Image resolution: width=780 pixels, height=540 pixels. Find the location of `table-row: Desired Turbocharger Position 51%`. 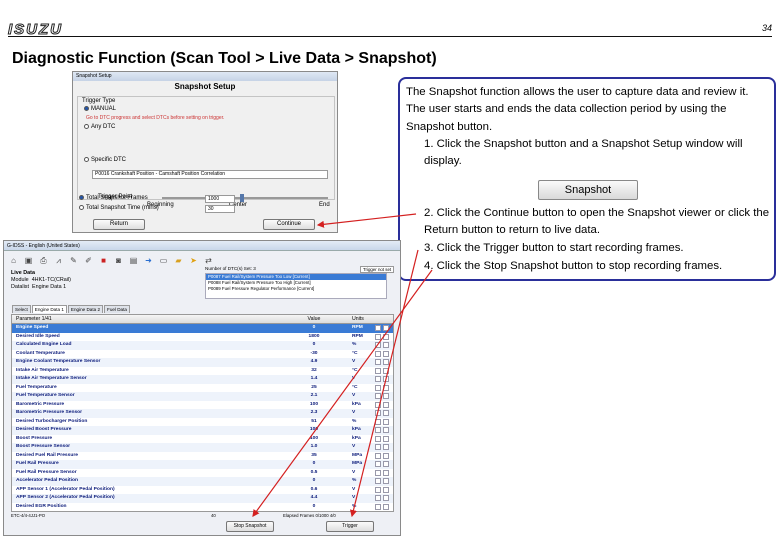

table-row: Desired Turbocharger Position 51% is located at coordinates (202, 422).